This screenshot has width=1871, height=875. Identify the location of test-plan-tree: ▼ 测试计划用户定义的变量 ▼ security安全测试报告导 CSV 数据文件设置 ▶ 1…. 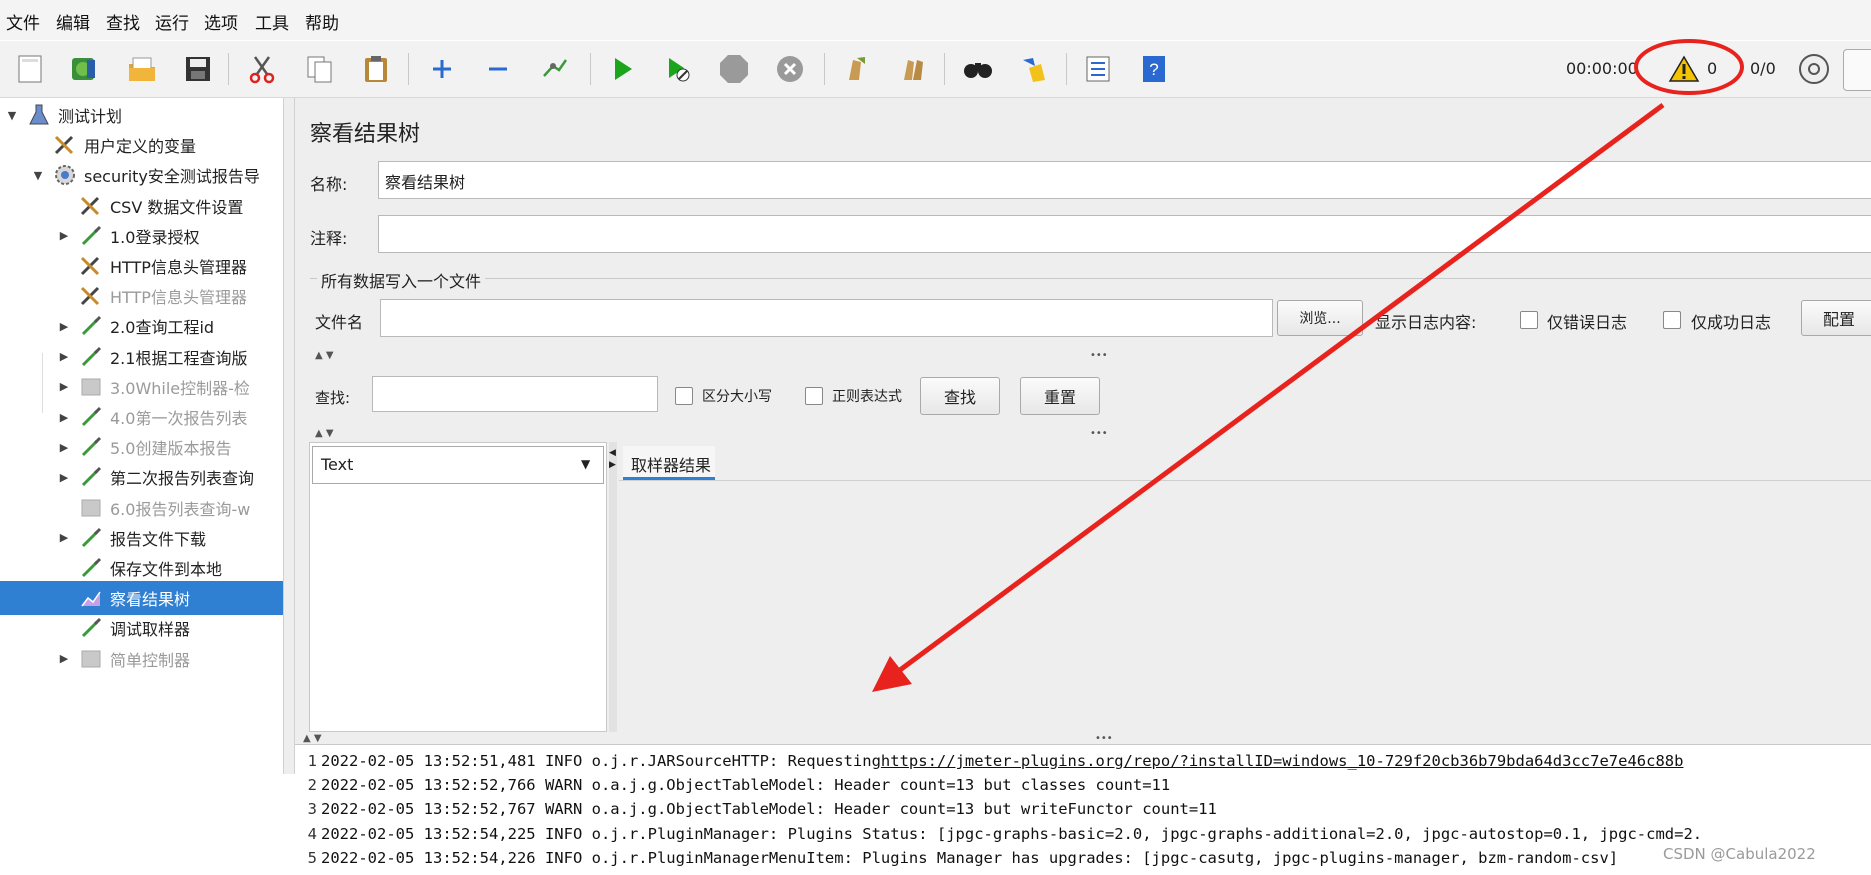
(141, 436).